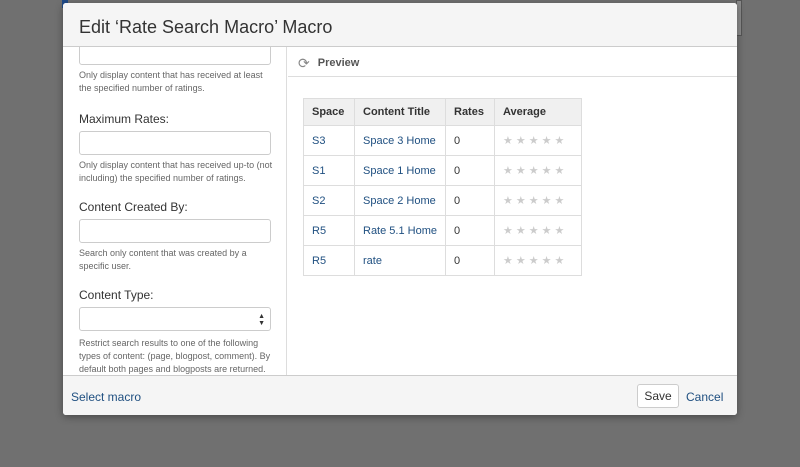  I want to click on dialog-title: Edit ‘Rate Search Macro’ Macro, so click(206, 27).